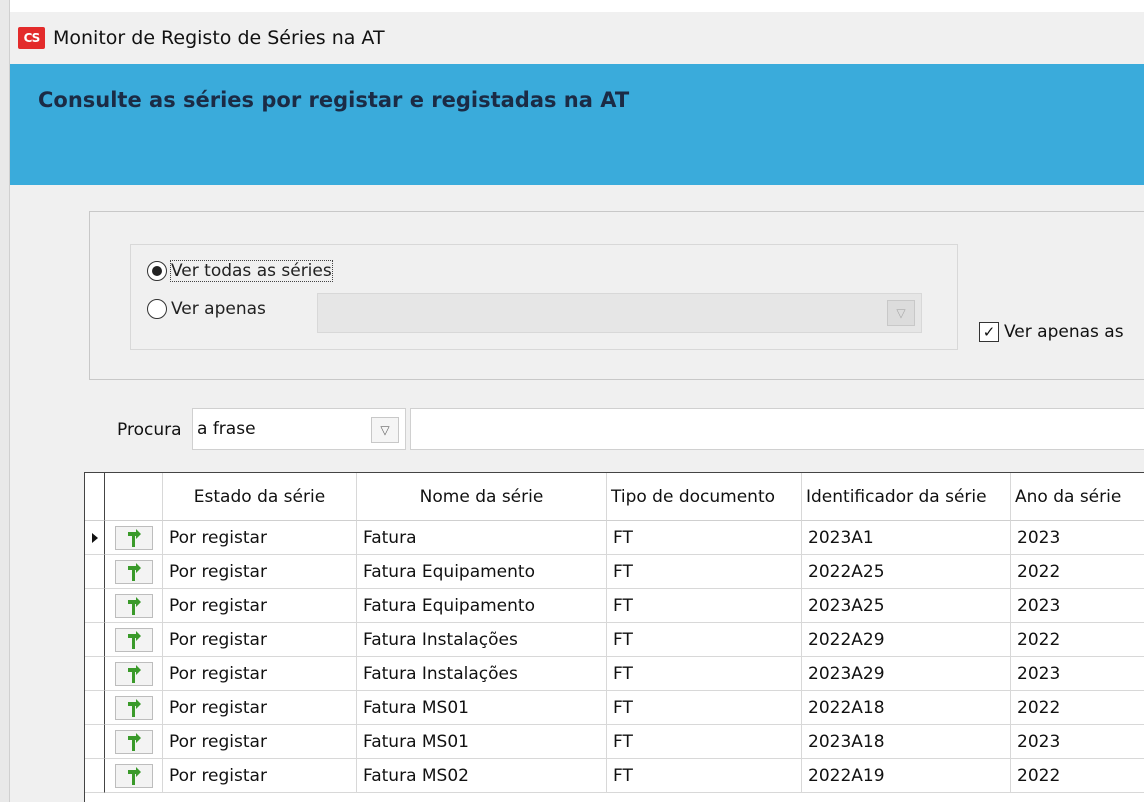 This screenshot has width=1144, height=802. I want to click on radio-all-series: Ver todas as séries, so click(240, 271).